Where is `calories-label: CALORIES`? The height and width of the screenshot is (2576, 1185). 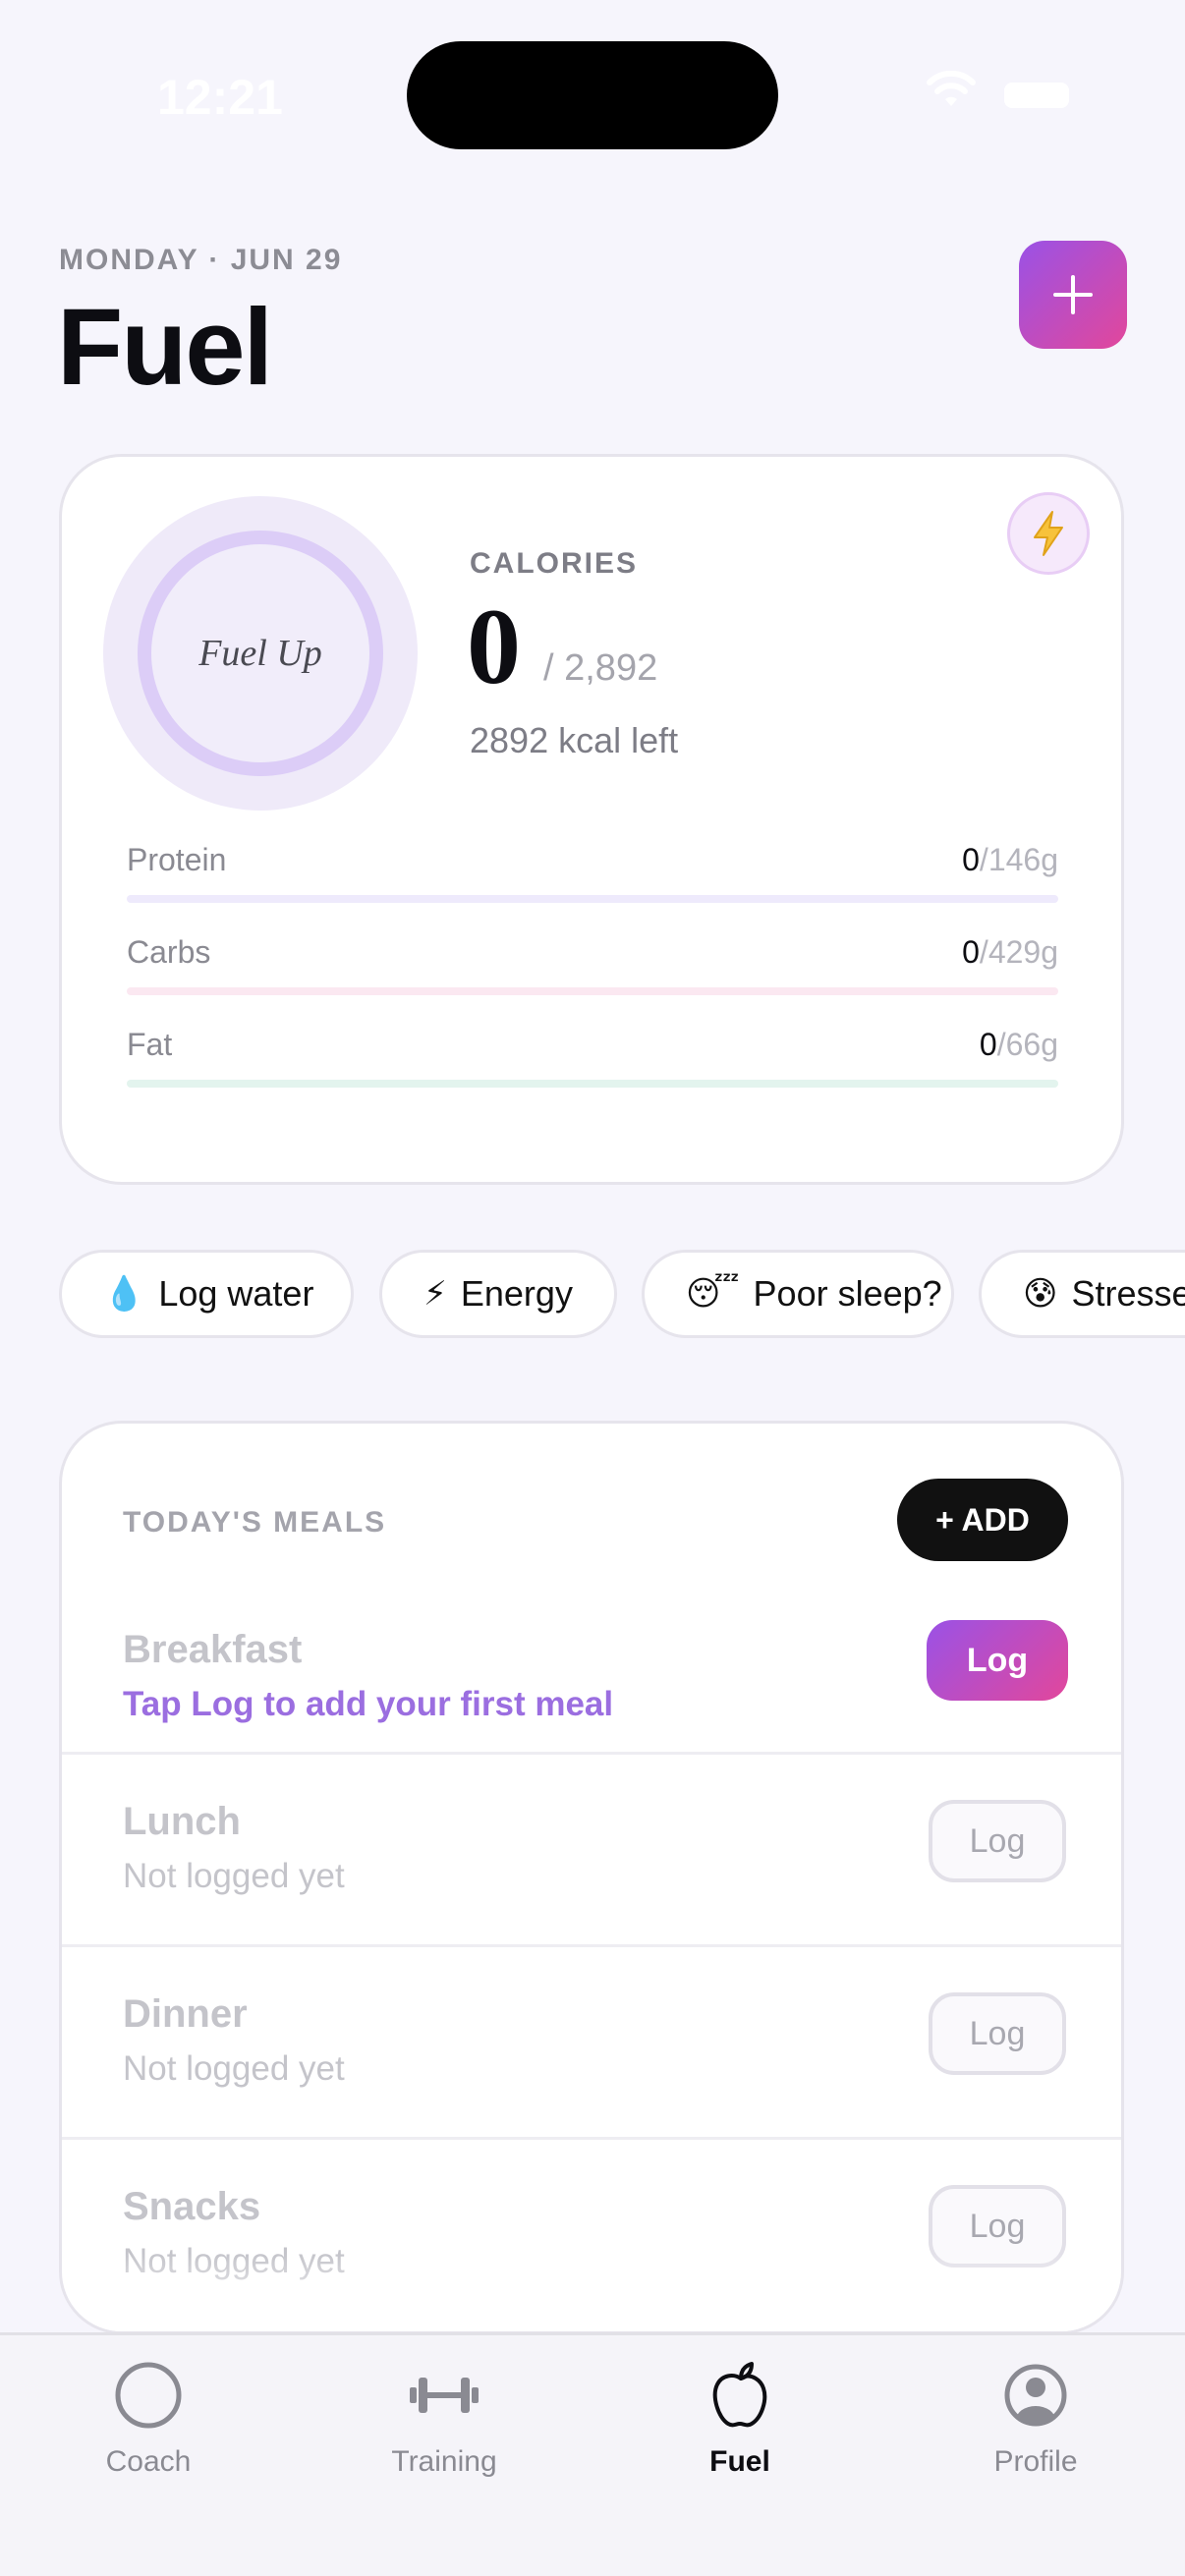
calories-label: CALORIES is located at coordinates (554, 563).